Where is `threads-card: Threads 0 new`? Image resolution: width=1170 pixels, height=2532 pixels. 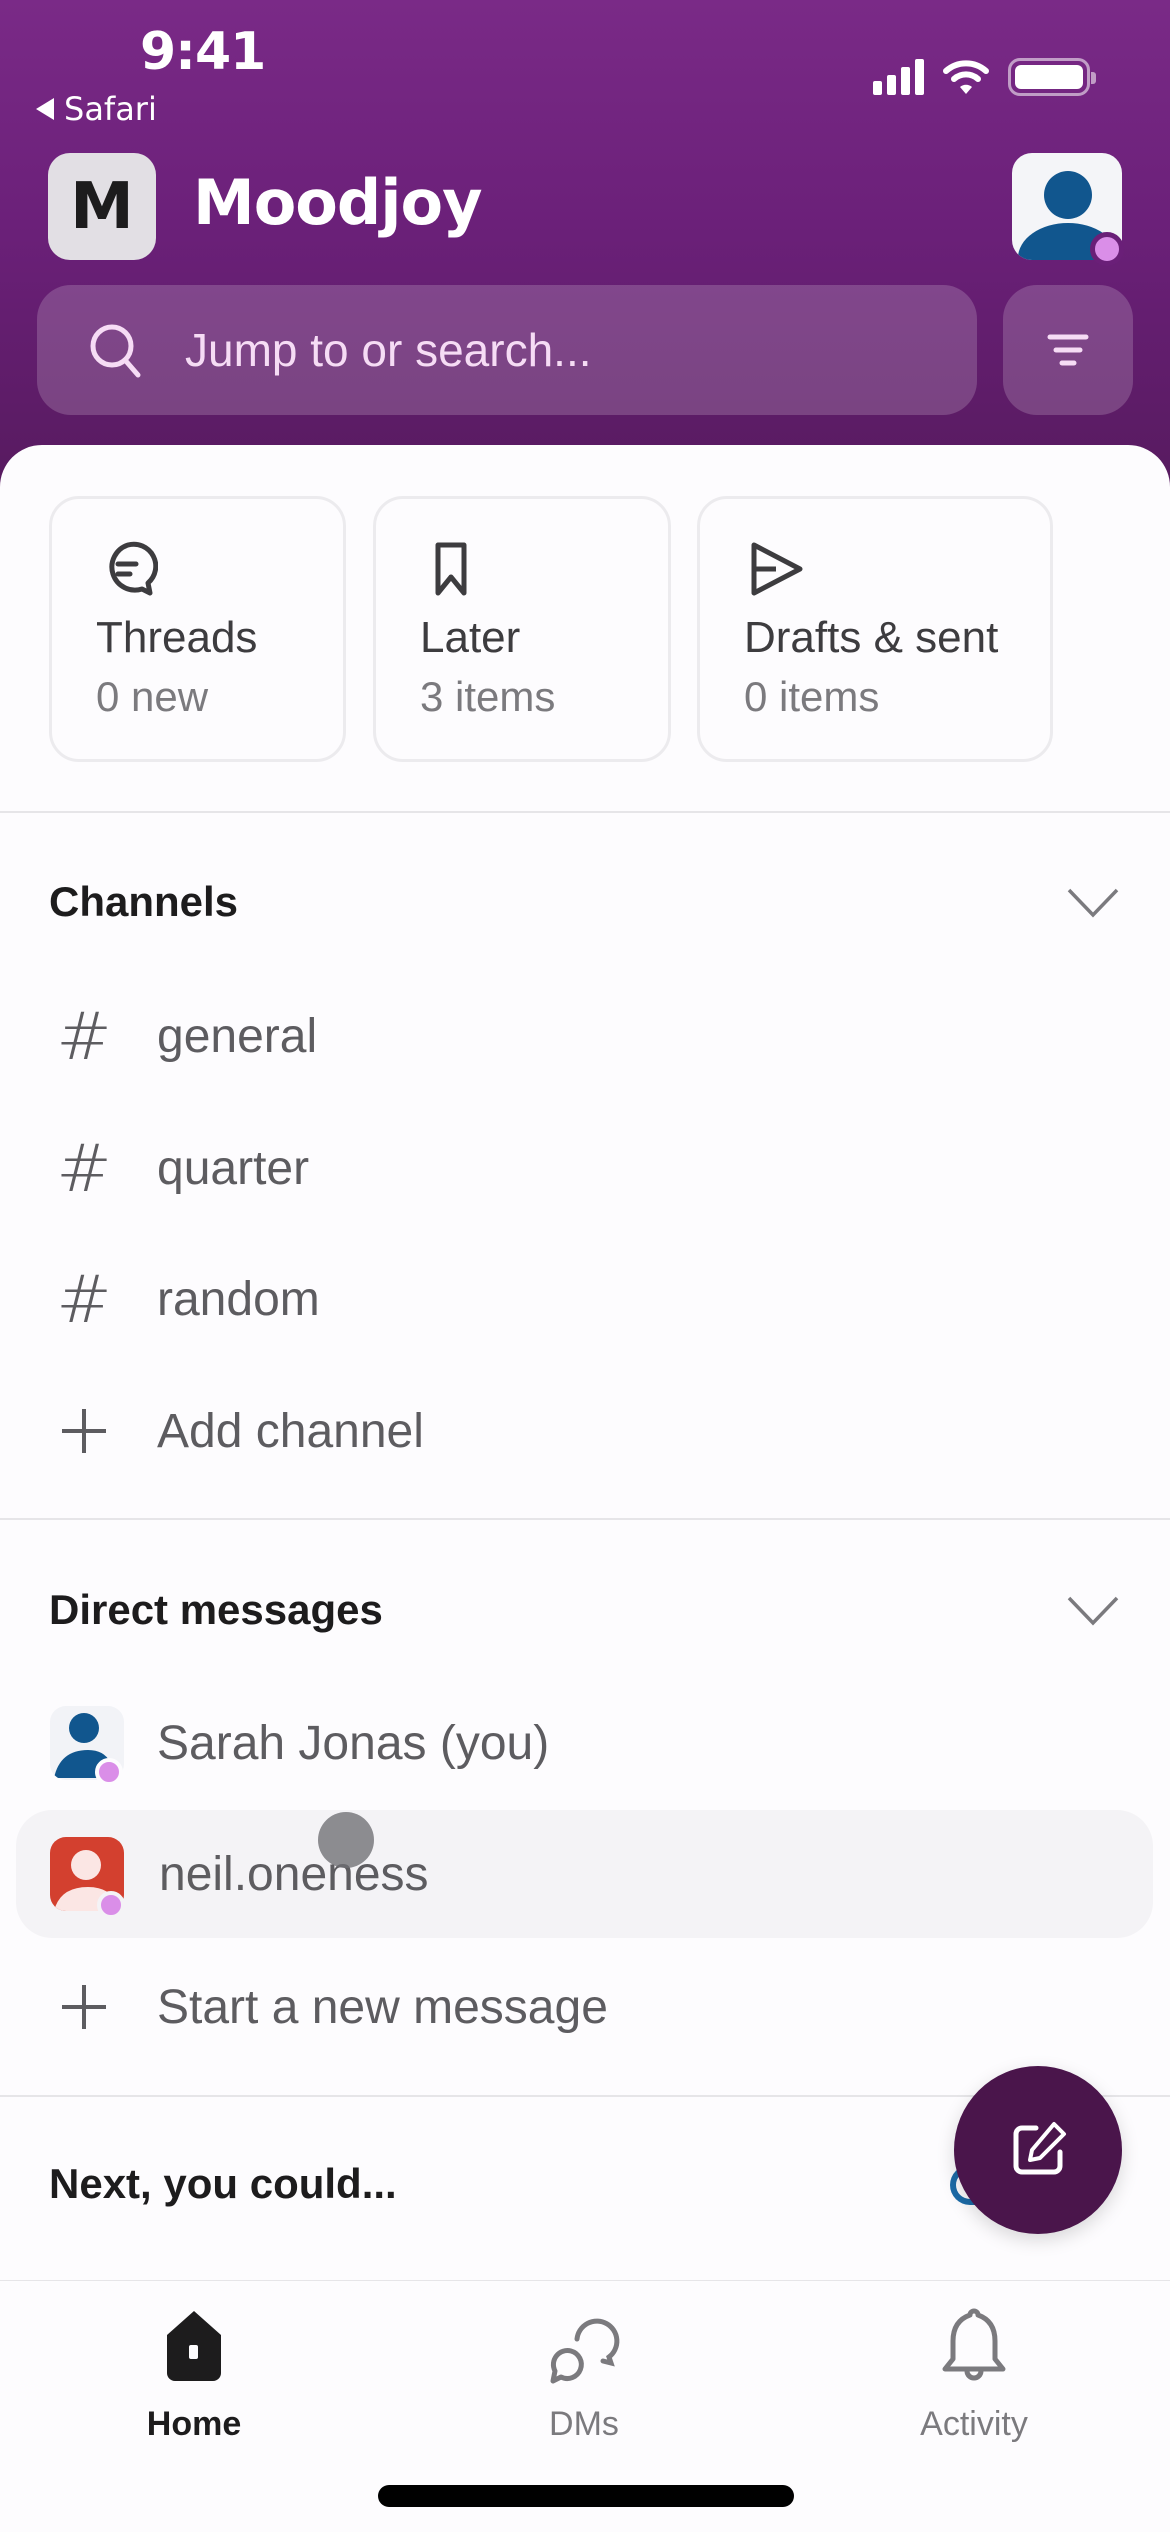 threads-card: Threads 0 new is located at coordinates (197, 629).